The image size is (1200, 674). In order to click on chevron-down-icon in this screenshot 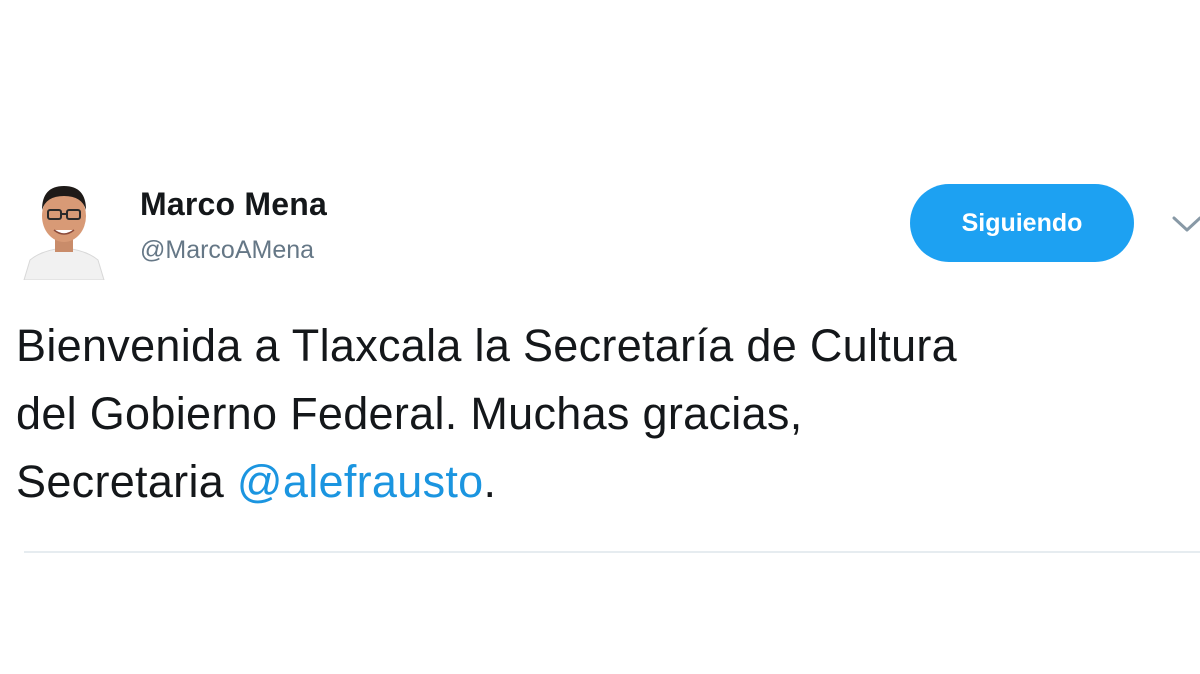, I will do `click(1185, 224)`.